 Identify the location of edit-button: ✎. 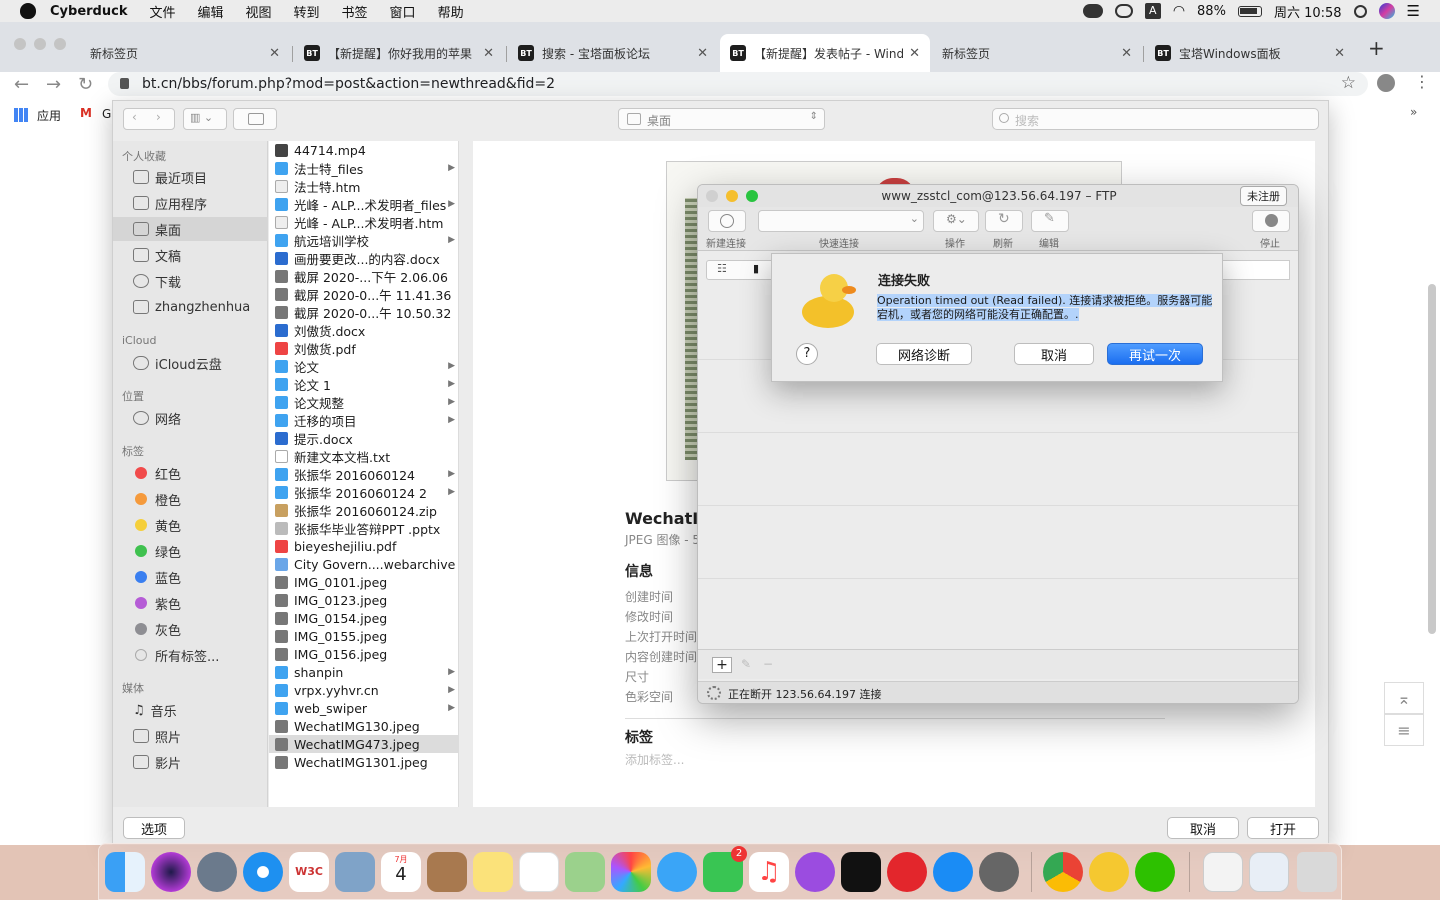
(1050, 221).